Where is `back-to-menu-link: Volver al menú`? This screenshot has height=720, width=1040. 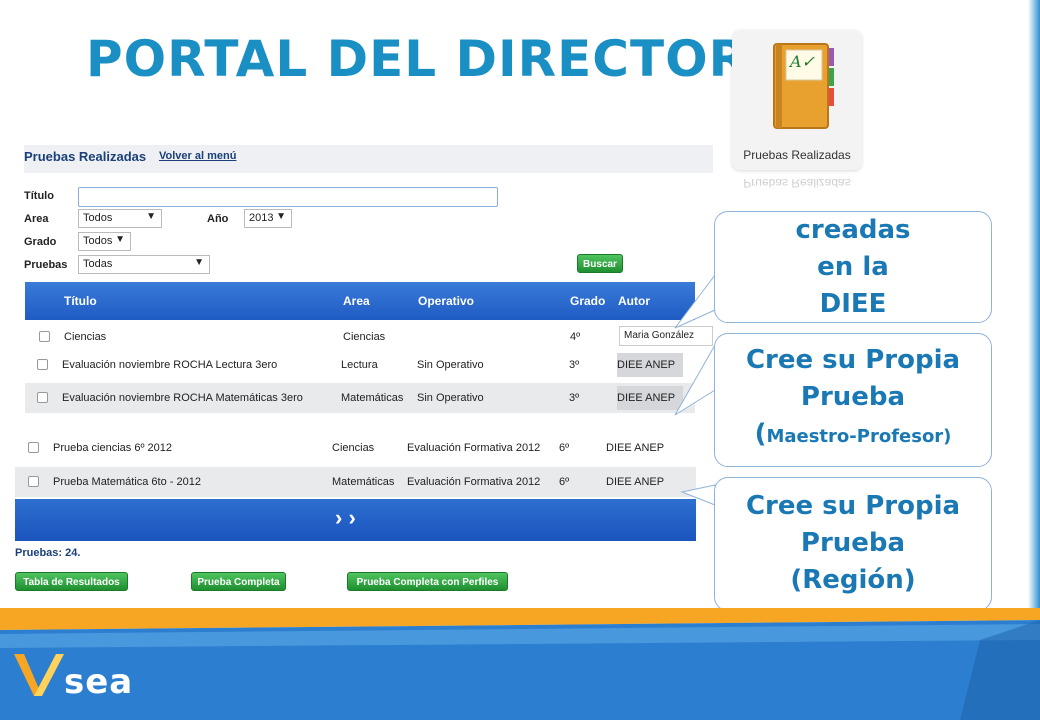 back-to-menu-link: Volver al menú is located at coordinates (197, 156).